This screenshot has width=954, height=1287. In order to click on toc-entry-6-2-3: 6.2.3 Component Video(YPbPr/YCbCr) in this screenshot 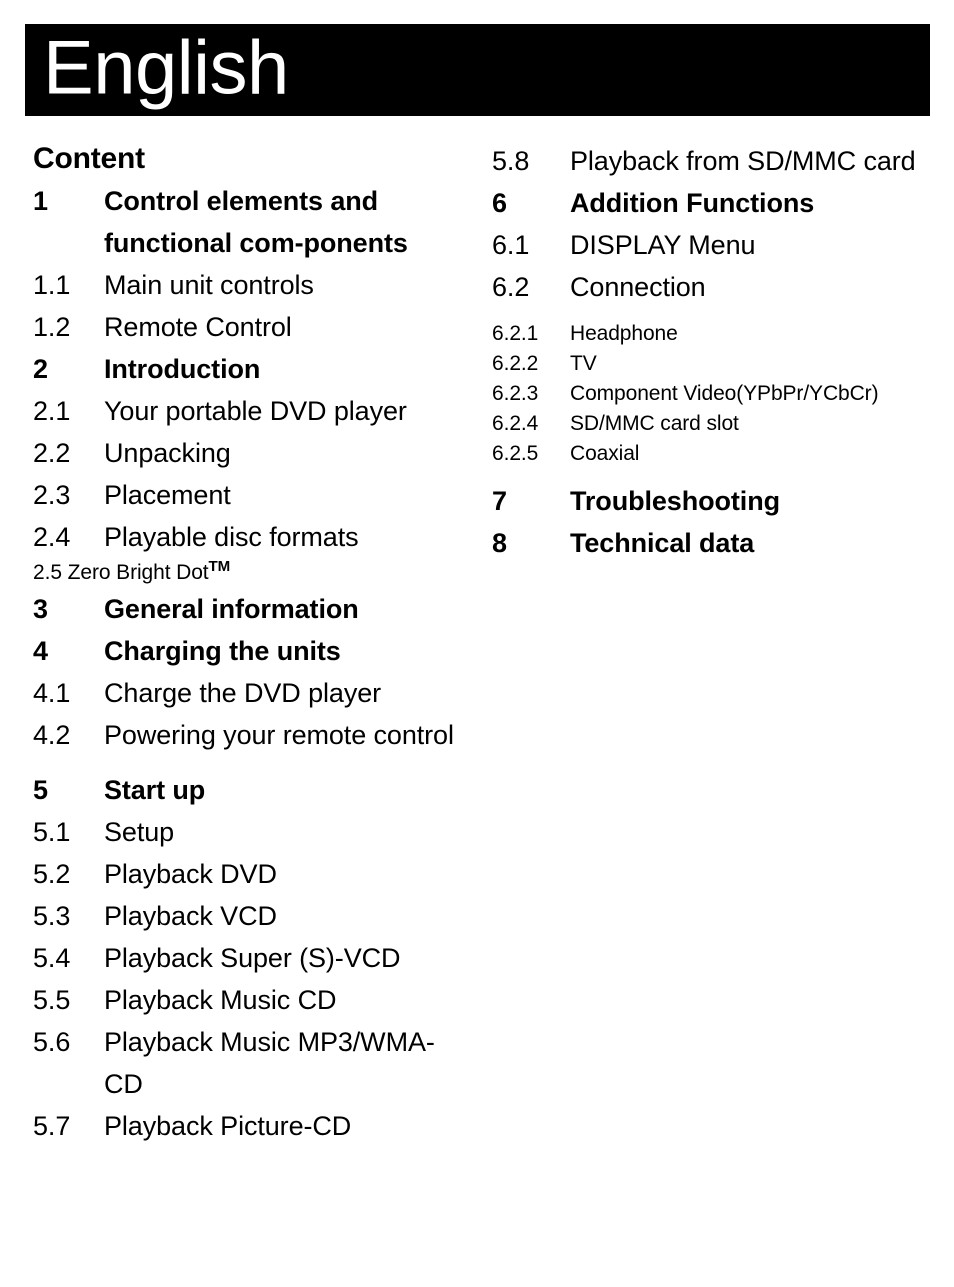, I will do `click(714, 394)`.